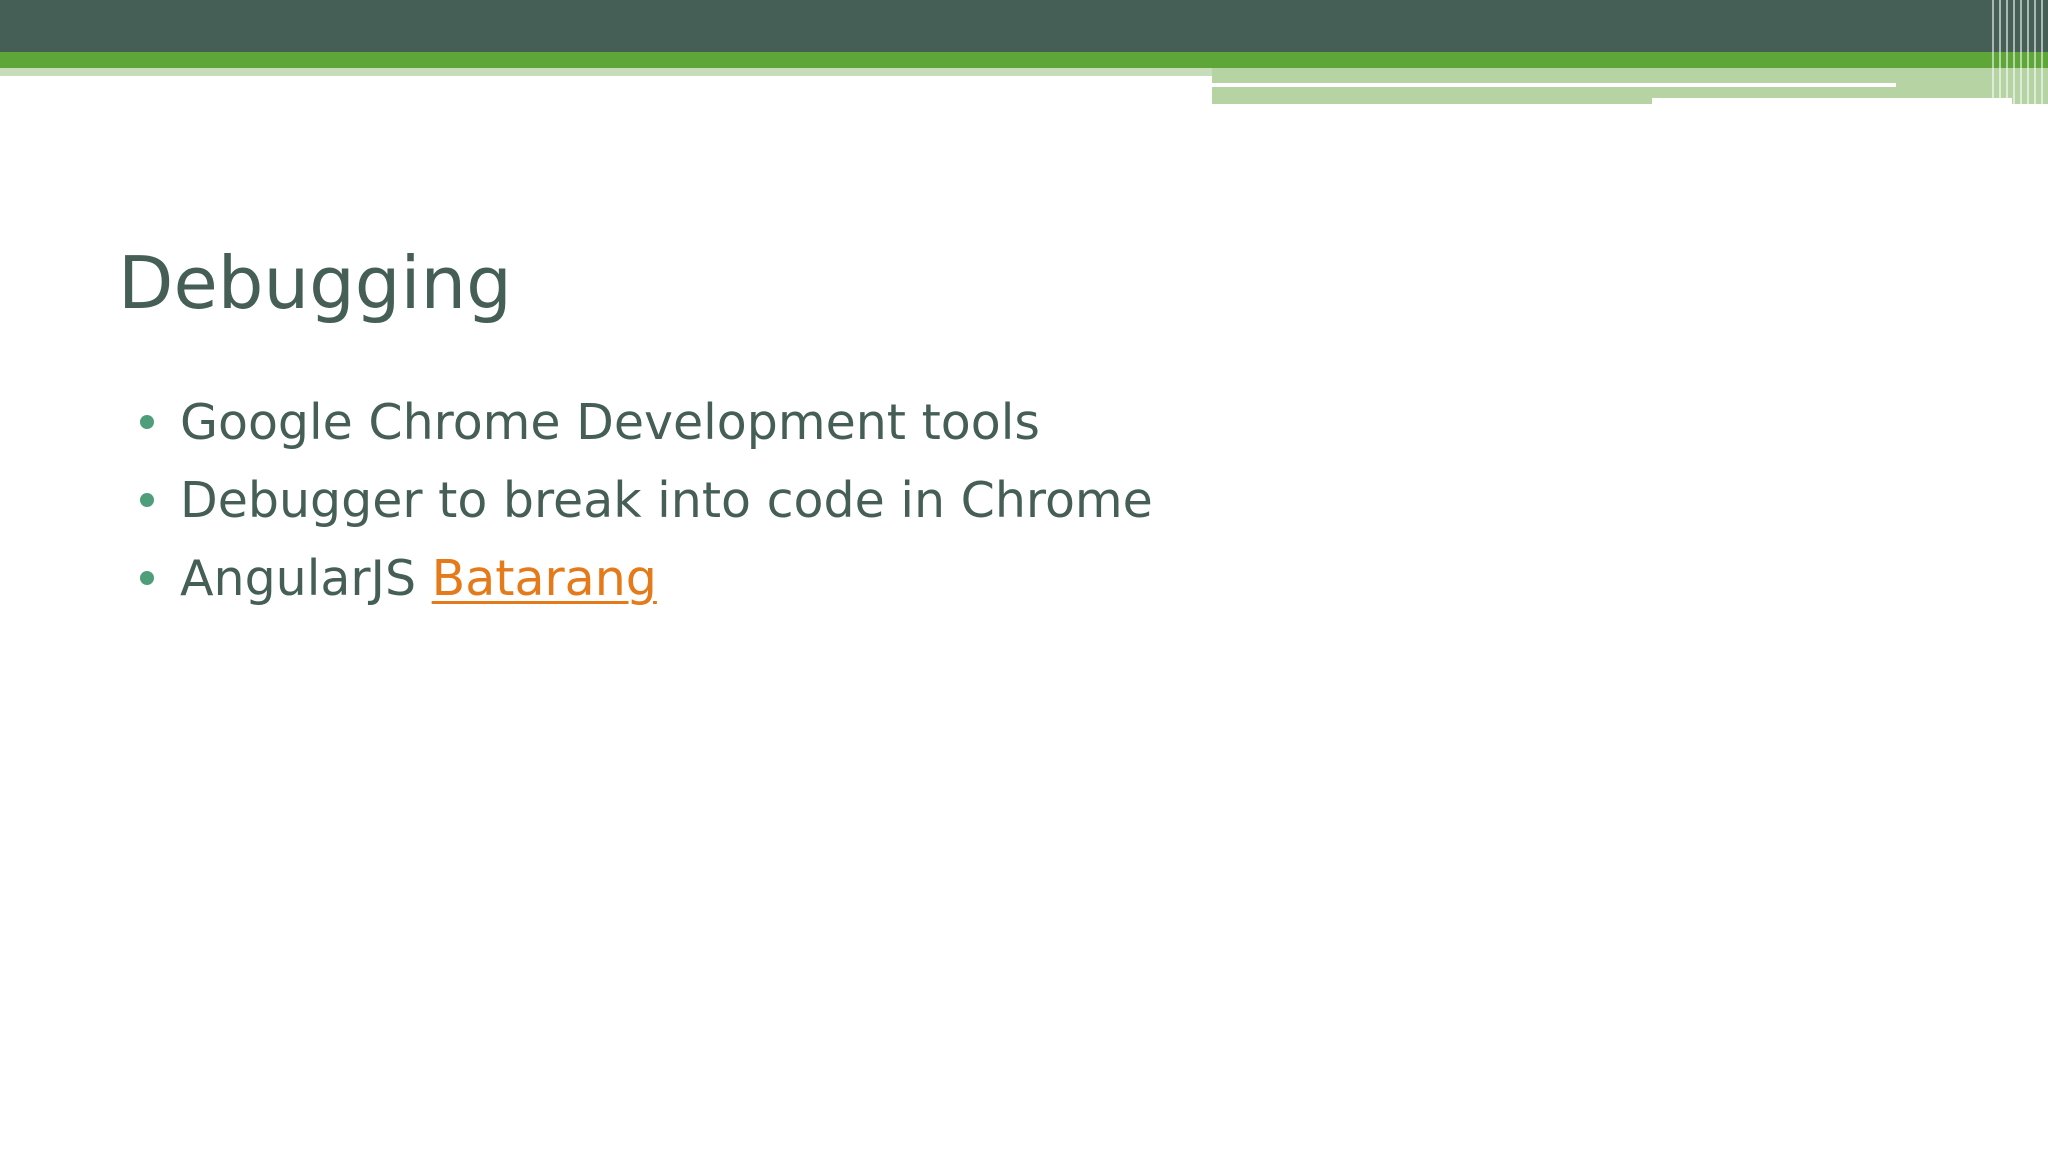  What do you see at coordinates (666, 500) in the screenshot?
I see `bullet-text: Debugger to break into code in Chrome` at bounding box center [666, 500].